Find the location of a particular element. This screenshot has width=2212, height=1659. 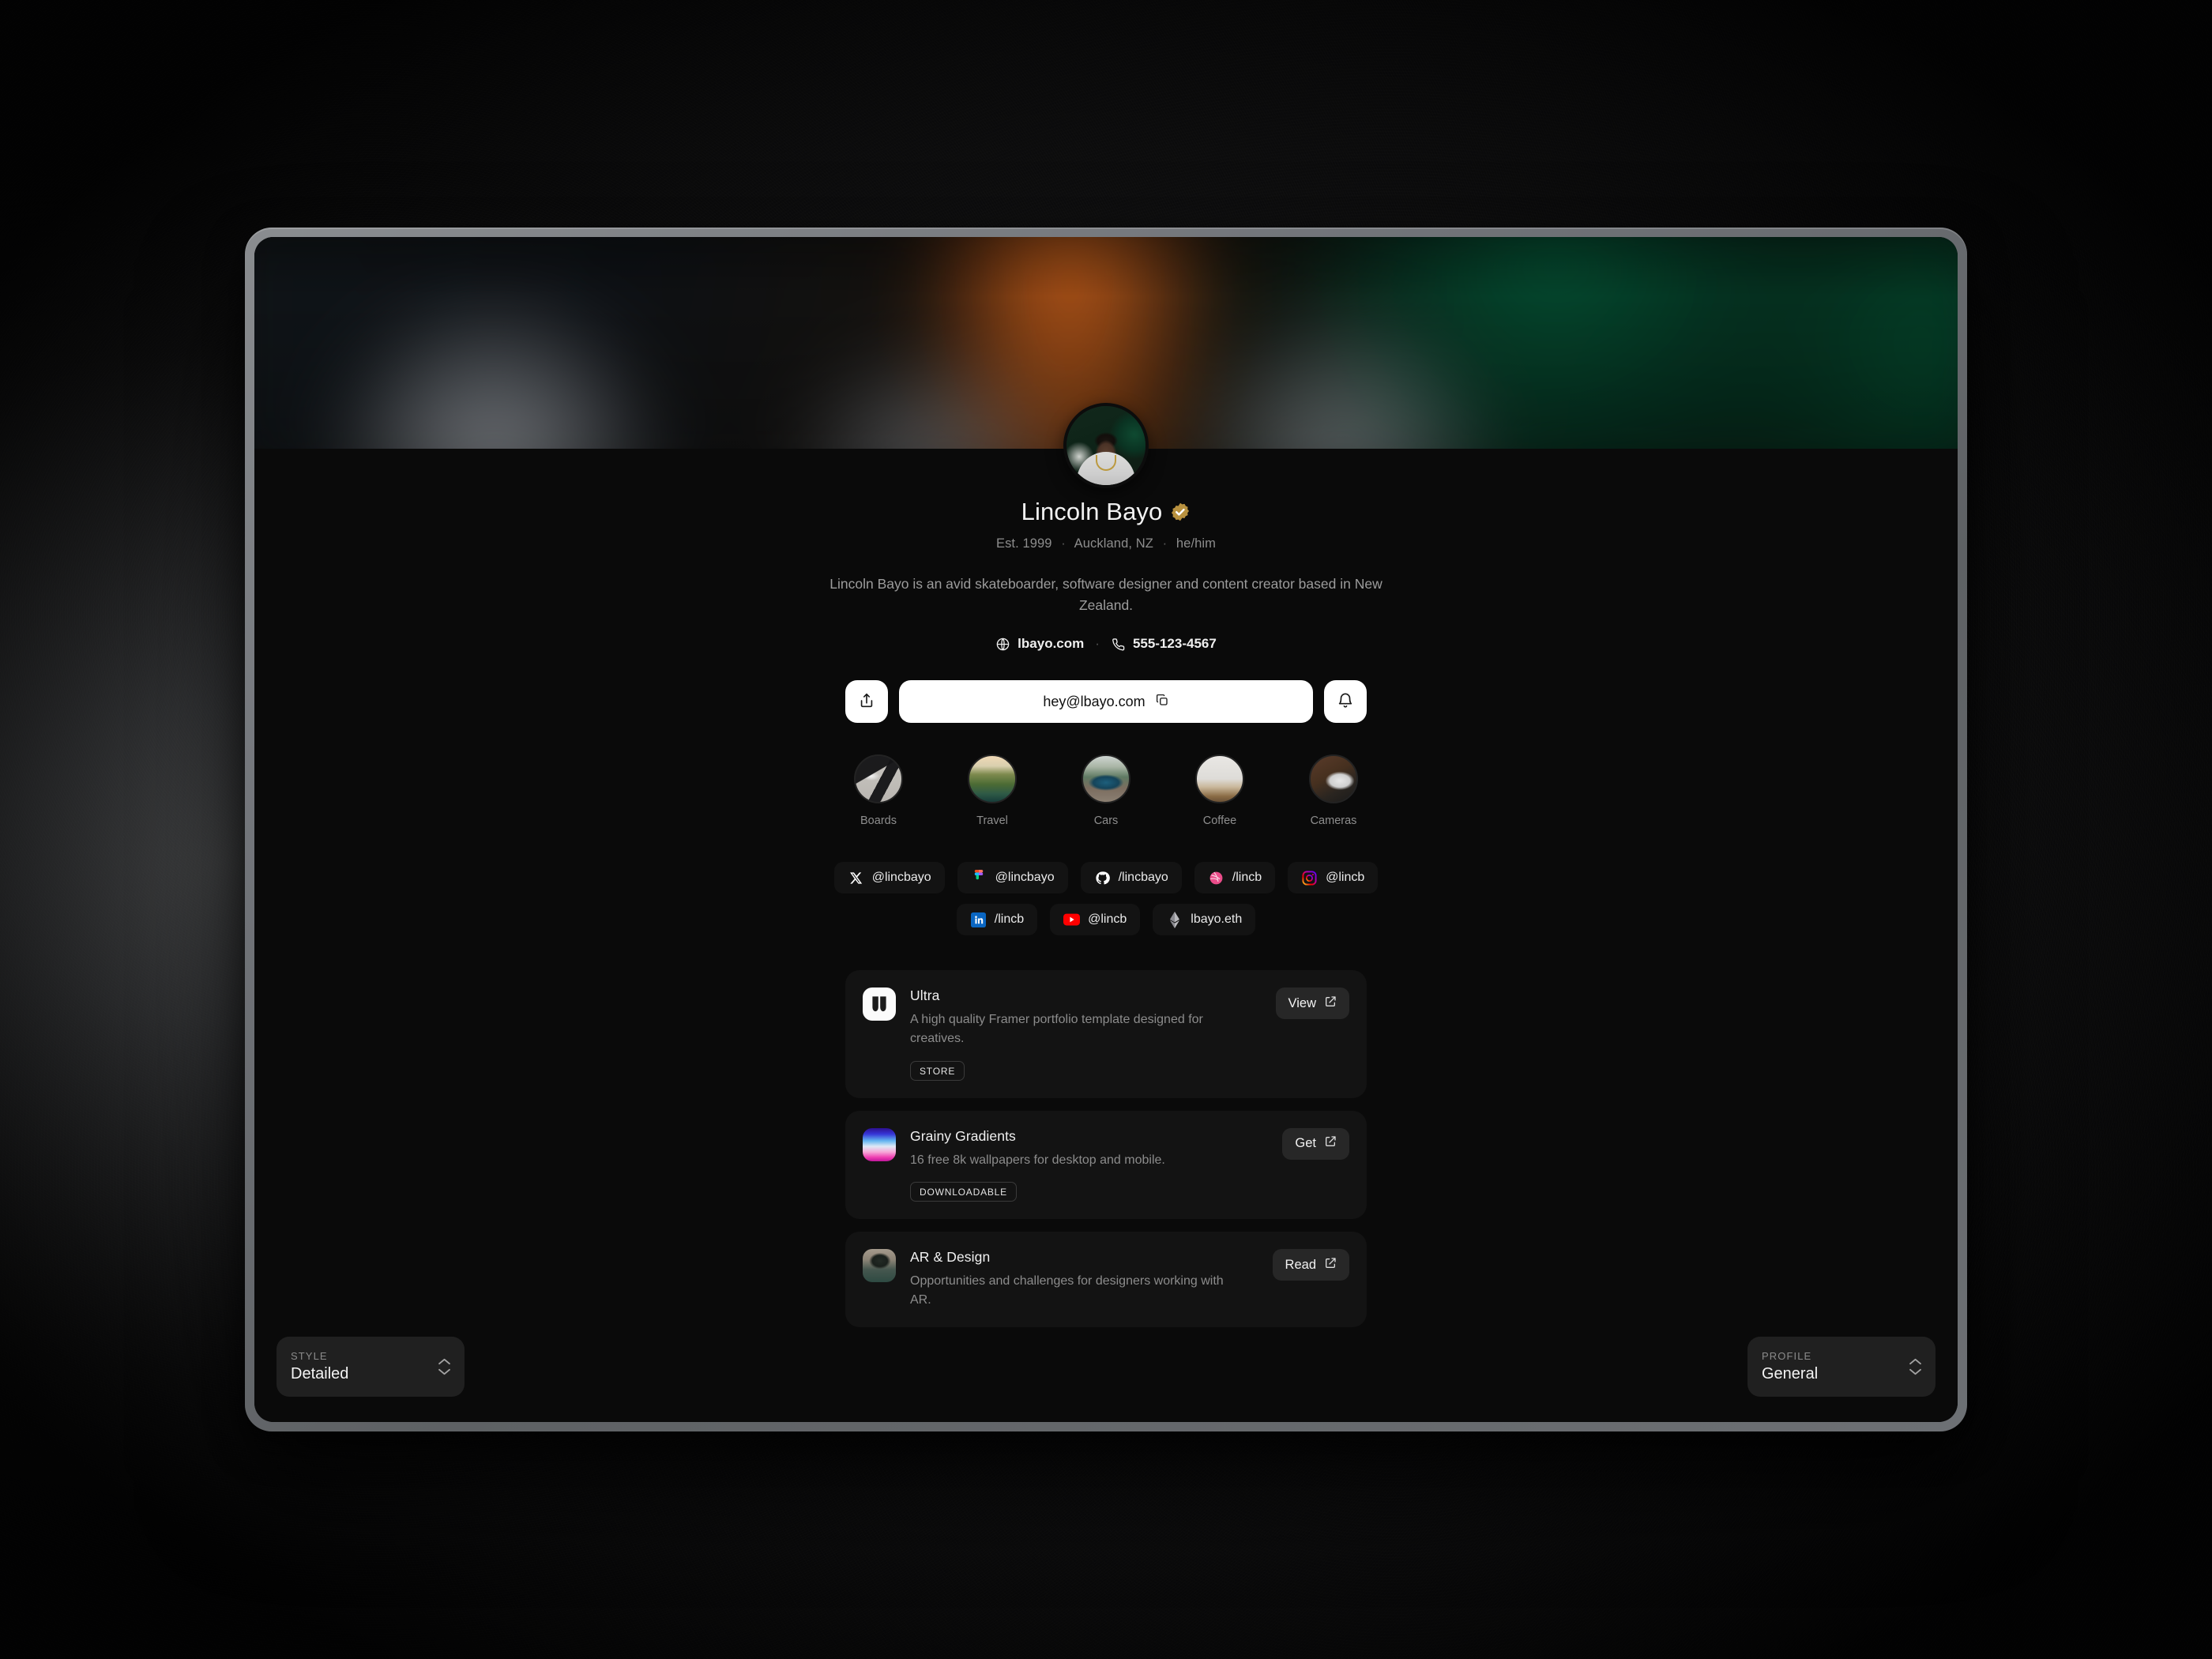

highlight-label: Cameras is located at coordinates (1333, 821).